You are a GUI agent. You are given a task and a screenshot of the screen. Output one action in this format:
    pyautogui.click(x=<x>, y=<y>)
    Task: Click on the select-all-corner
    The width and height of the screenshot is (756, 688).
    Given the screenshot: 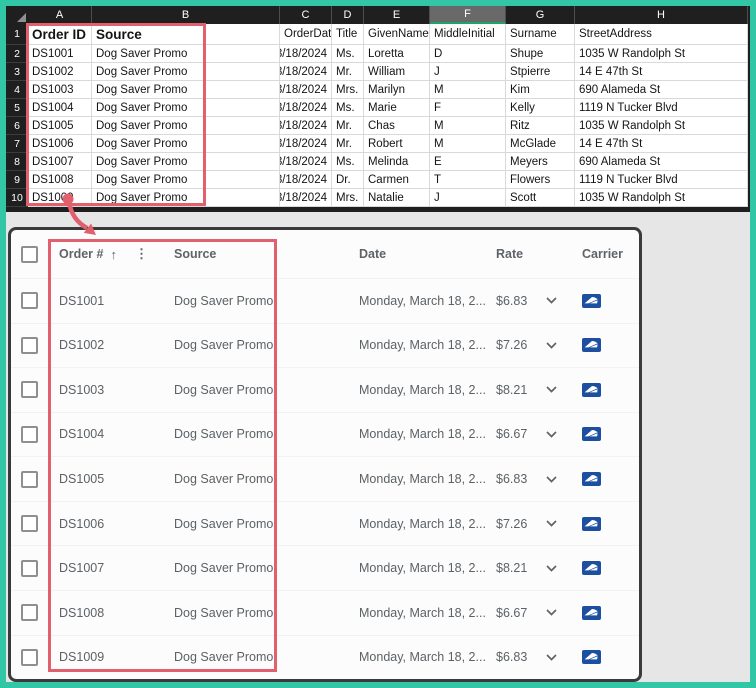 What is the action you would take?
    pyautogui.click(x=17, y=15)
    